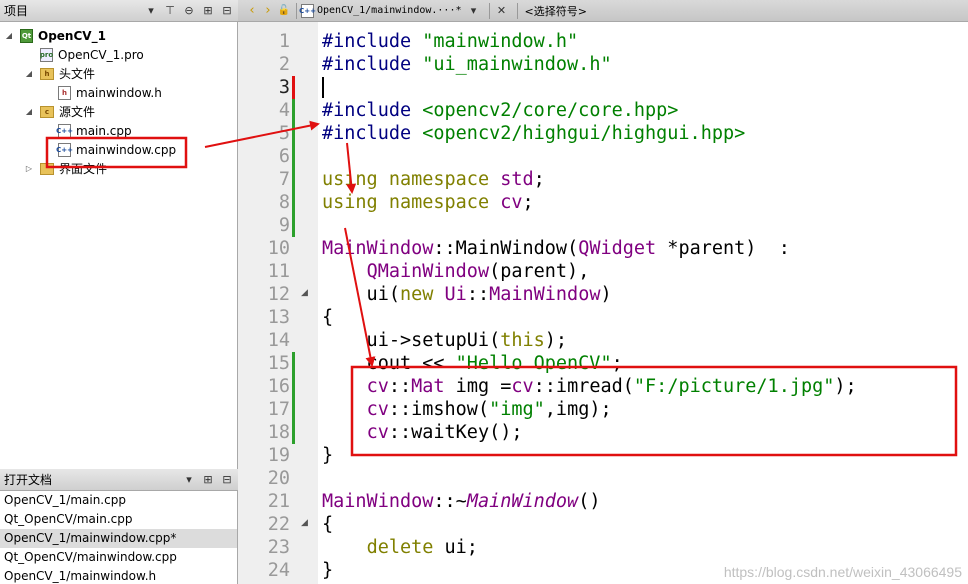 Image resolution: width=968 pixels, height=584 pixels. I want to click on open-documents-title: 打开文档, so click(28, 480).